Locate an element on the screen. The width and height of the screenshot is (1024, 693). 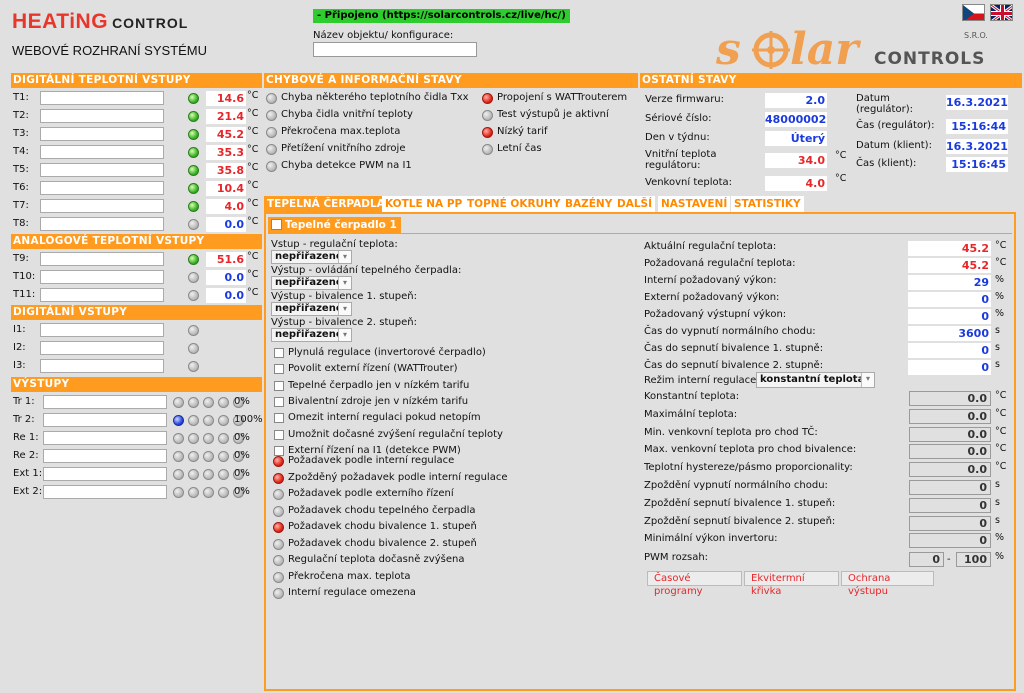
subtab-pump-1: Tepelné čerpadlo 1 is located at coordinates (334, 225).